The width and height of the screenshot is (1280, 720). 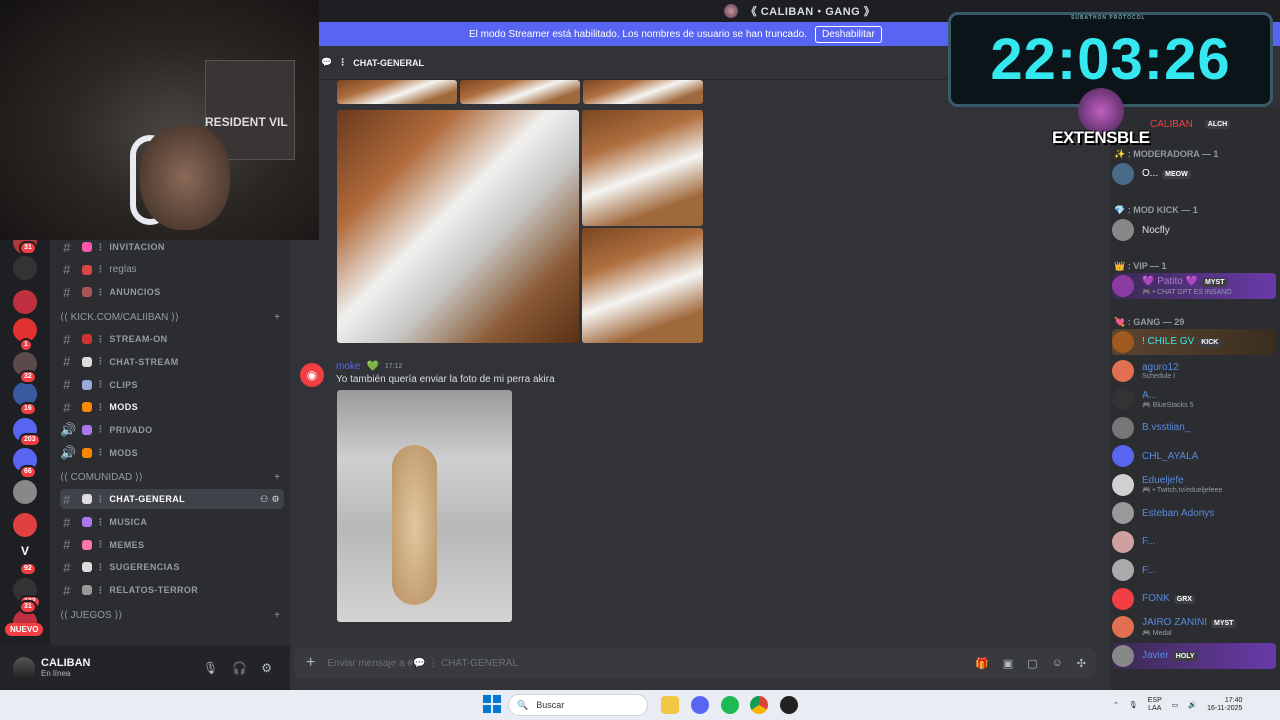 I want to click on message-author: moke 💚 17:12, so click(x=369, y=366).